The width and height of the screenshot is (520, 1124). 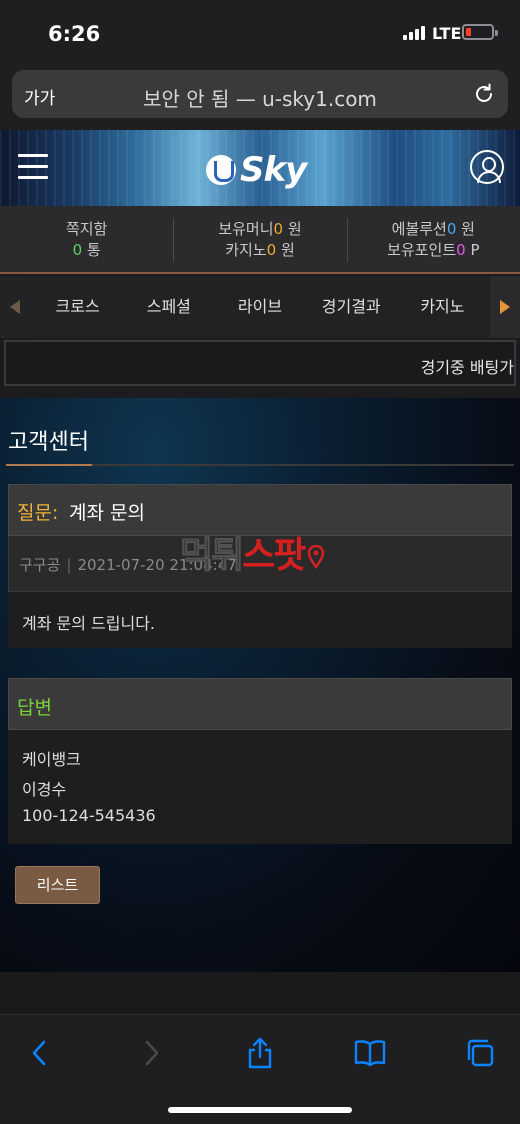 I want to click on points-unit: P, so click(x=475, y=250).